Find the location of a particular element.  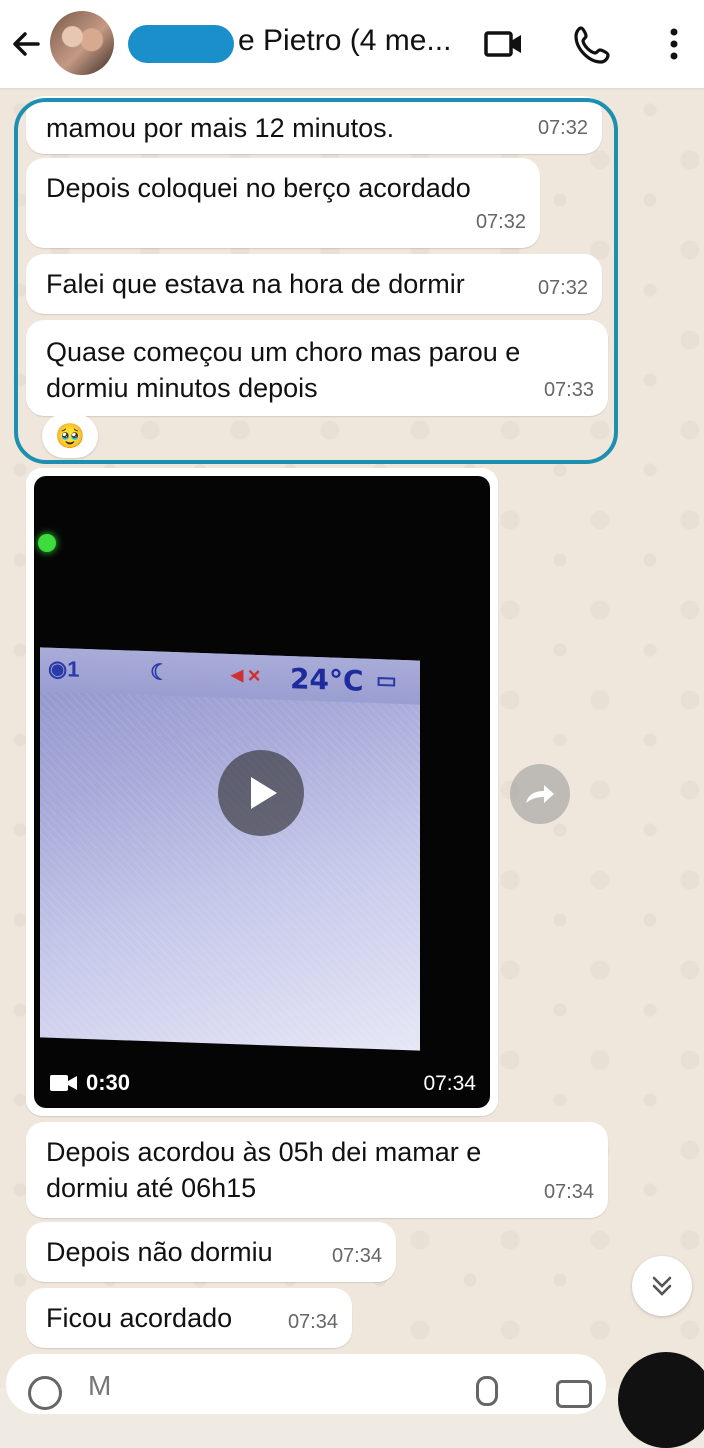

message-text: Falei que estava na hora de dormir is located at coordinates (255, 284).